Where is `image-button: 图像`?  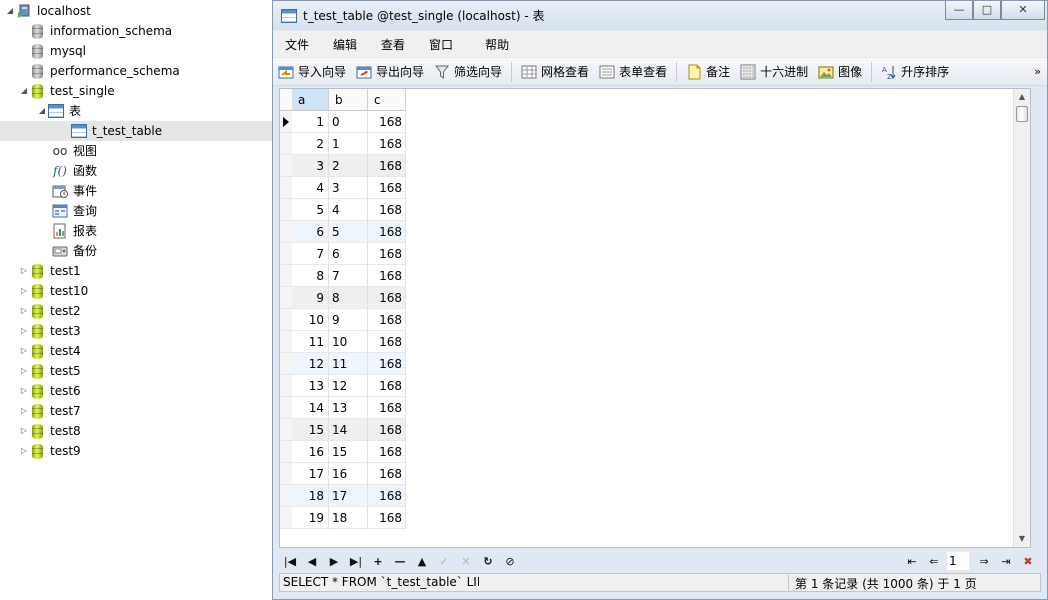
image-button: 图像 is located at coordinates (840, 72).